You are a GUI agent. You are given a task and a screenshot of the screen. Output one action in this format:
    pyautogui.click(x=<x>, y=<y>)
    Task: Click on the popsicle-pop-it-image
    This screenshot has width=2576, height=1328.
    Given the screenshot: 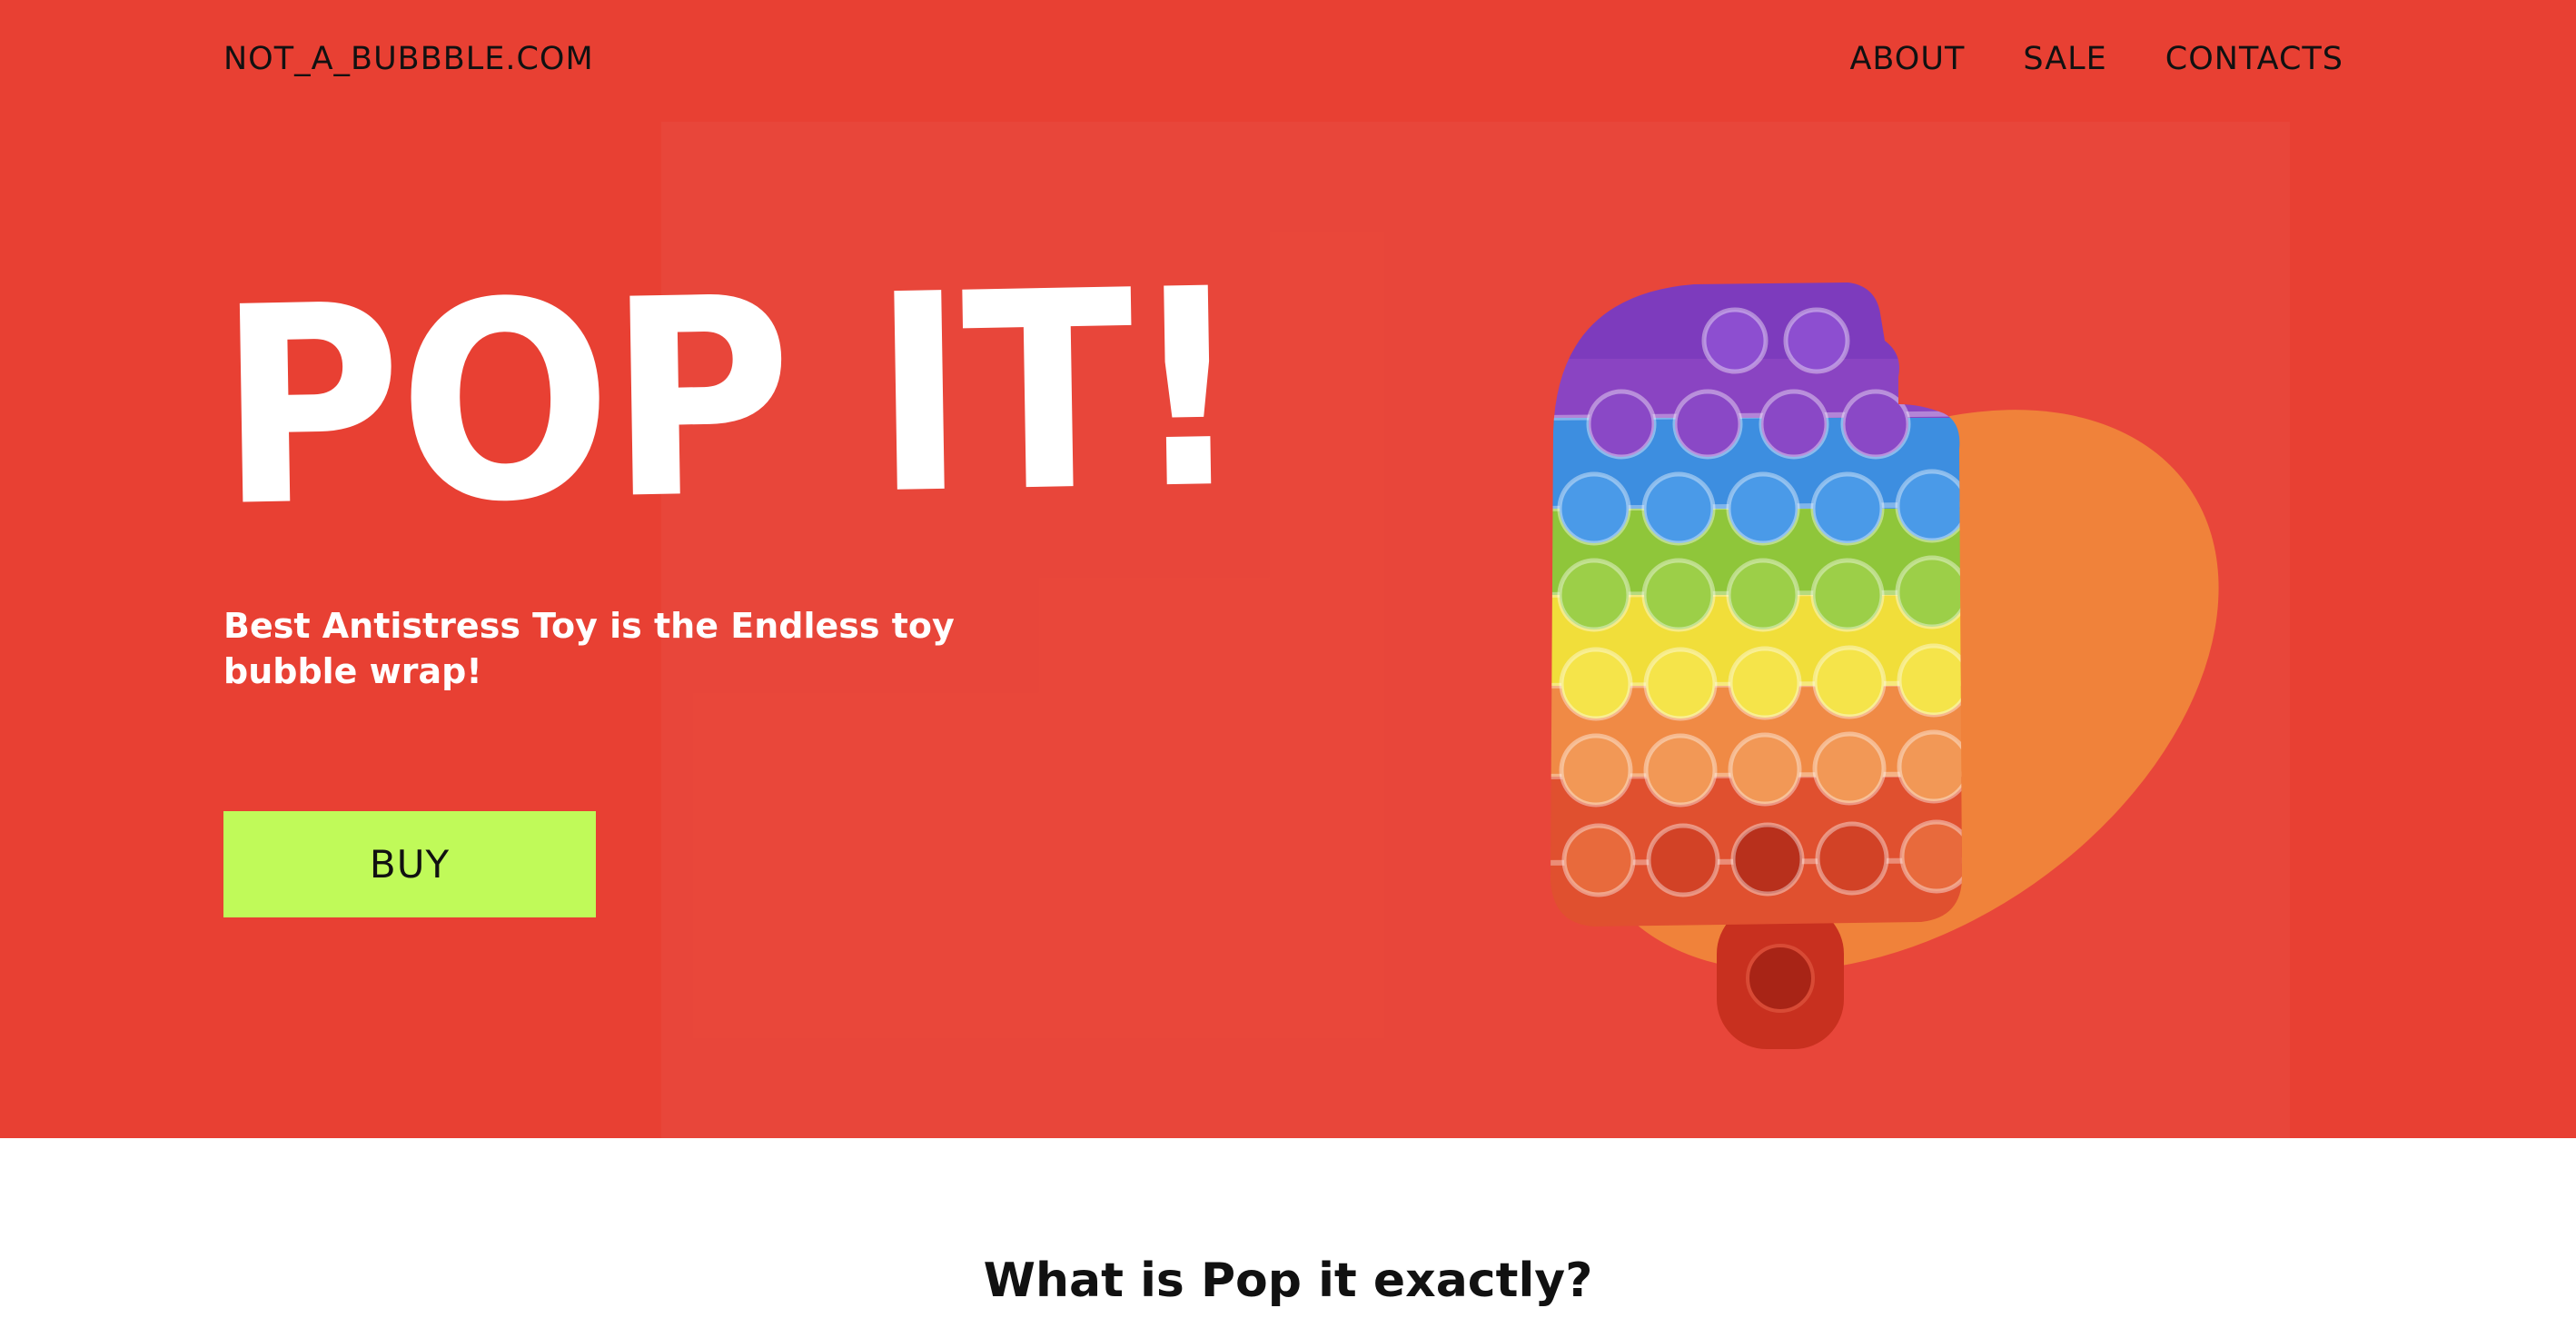 What is the action you would take?
    pyautogui.click(x=1756, y=665)
    